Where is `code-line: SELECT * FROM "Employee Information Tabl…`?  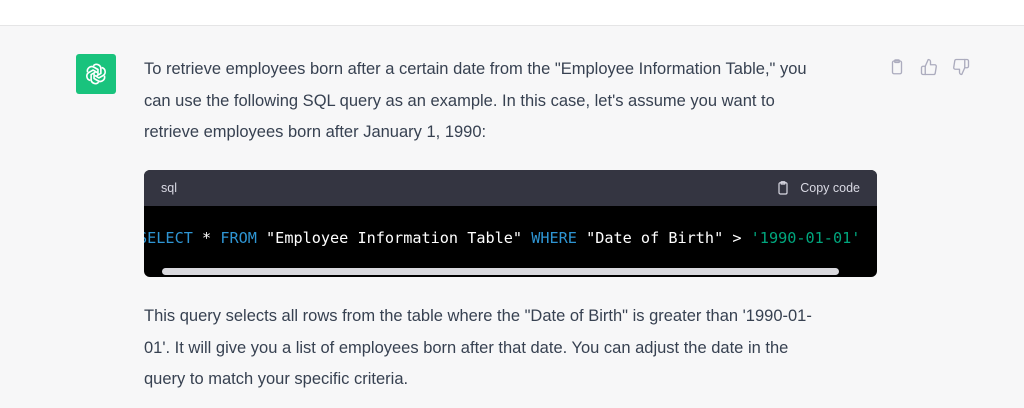
code-line: SELECT * FROM "Employee Information Tabl… is located at coordinates (502, 238).